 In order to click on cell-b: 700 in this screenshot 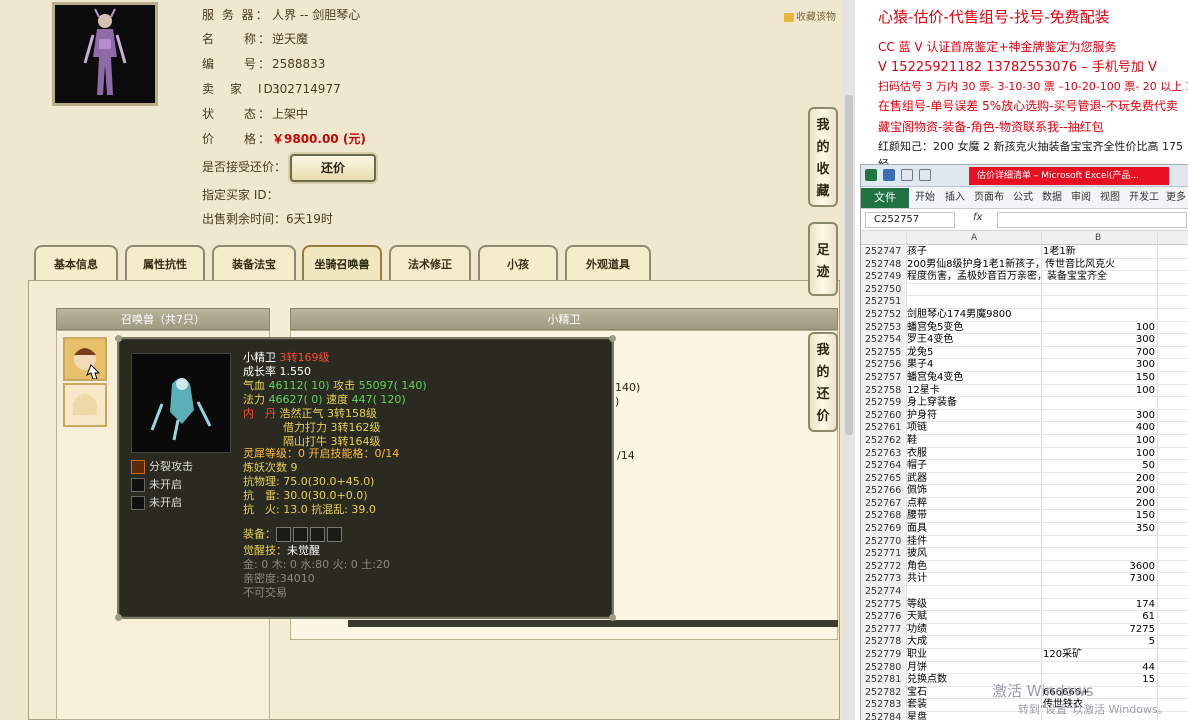, I will do `click(1099, 353)`.